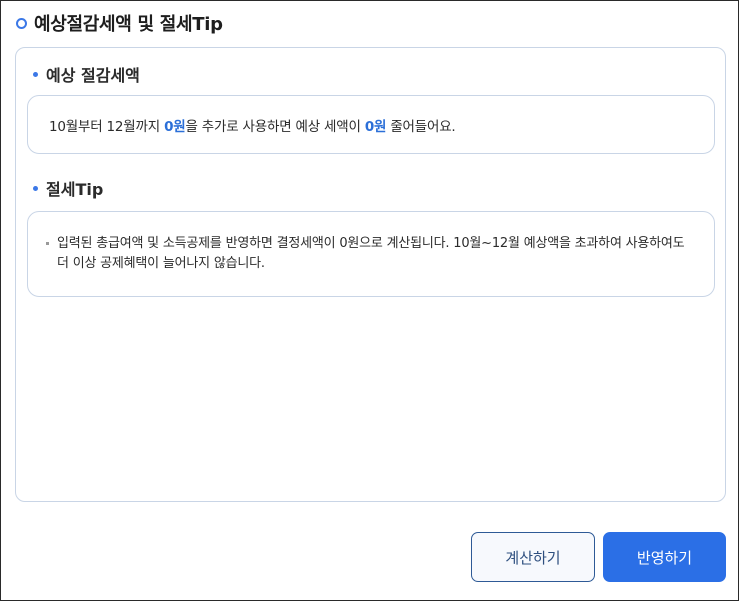 The height and width of the screenshot is (601, 739). I want to click on square-bullet-icon, so click(47, 243).